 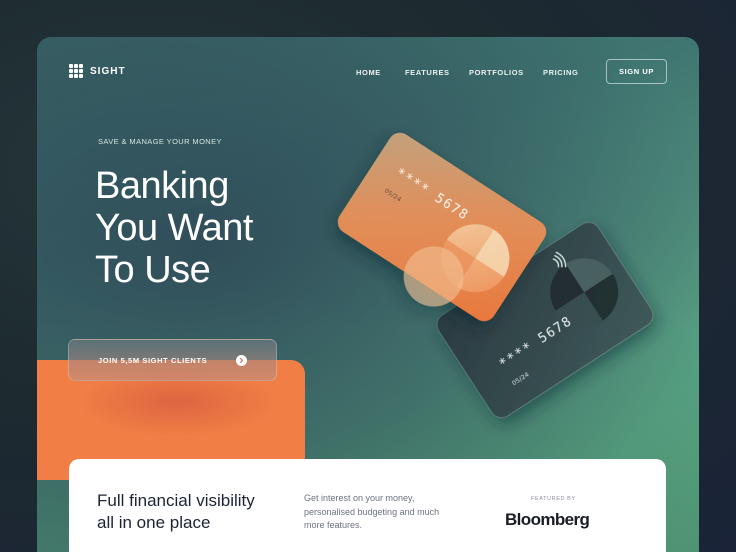 What do you see at coordinates (174, 228) in the screenshot?
I see `headline-line-2: You Want` at bounding box center [174, 228].